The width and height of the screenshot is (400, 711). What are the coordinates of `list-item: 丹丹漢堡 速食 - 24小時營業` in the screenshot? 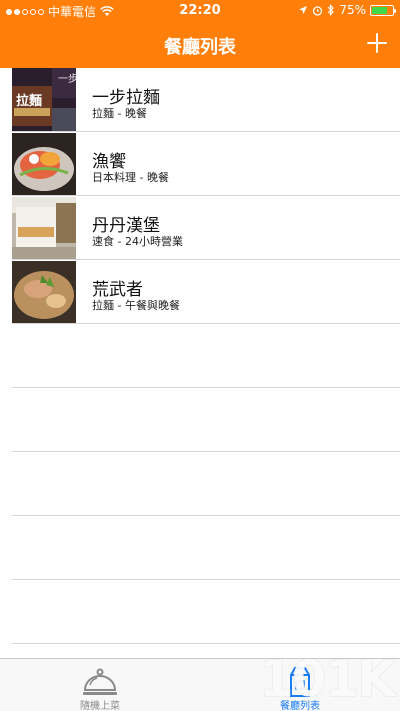 It's located at (200, 228).